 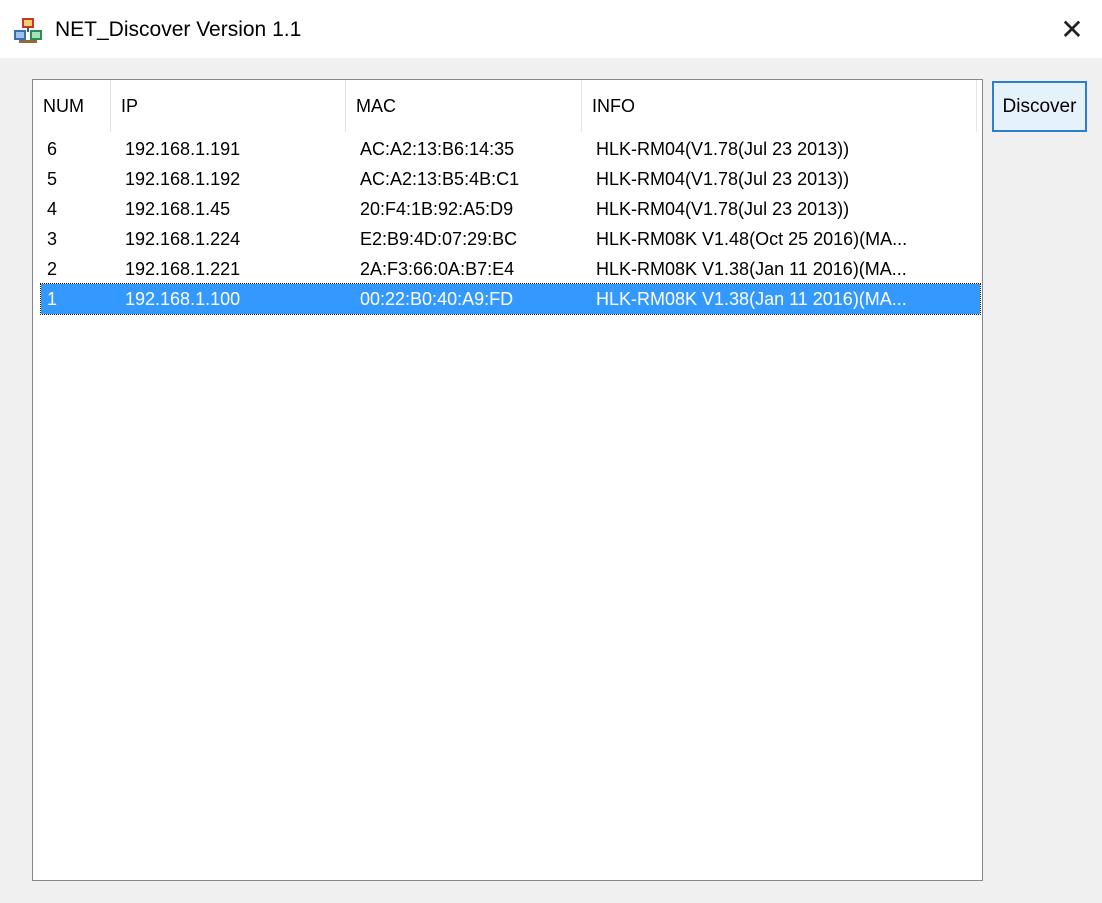 I want to click on cell-num: 1, so click(x=52, y=299).